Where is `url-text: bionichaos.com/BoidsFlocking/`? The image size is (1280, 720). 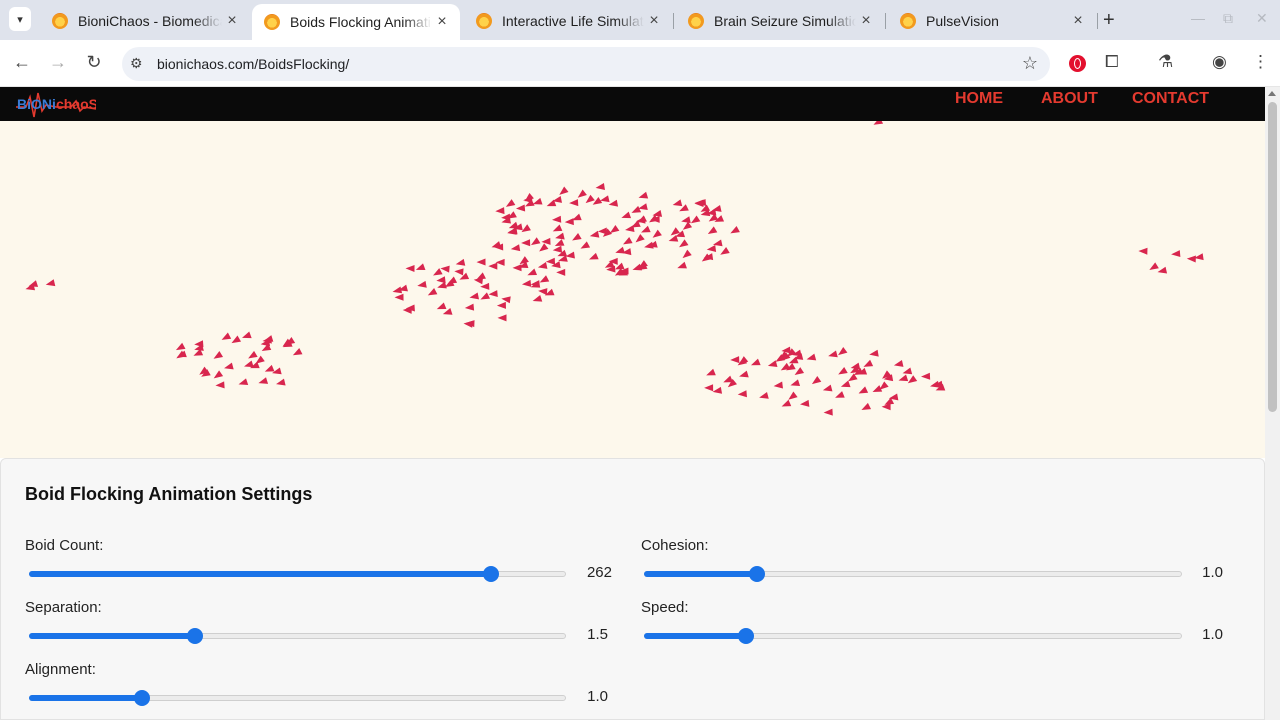 url-text: bionichaos.com/BoidsFlocking/ is located at coordinates (253, 64).